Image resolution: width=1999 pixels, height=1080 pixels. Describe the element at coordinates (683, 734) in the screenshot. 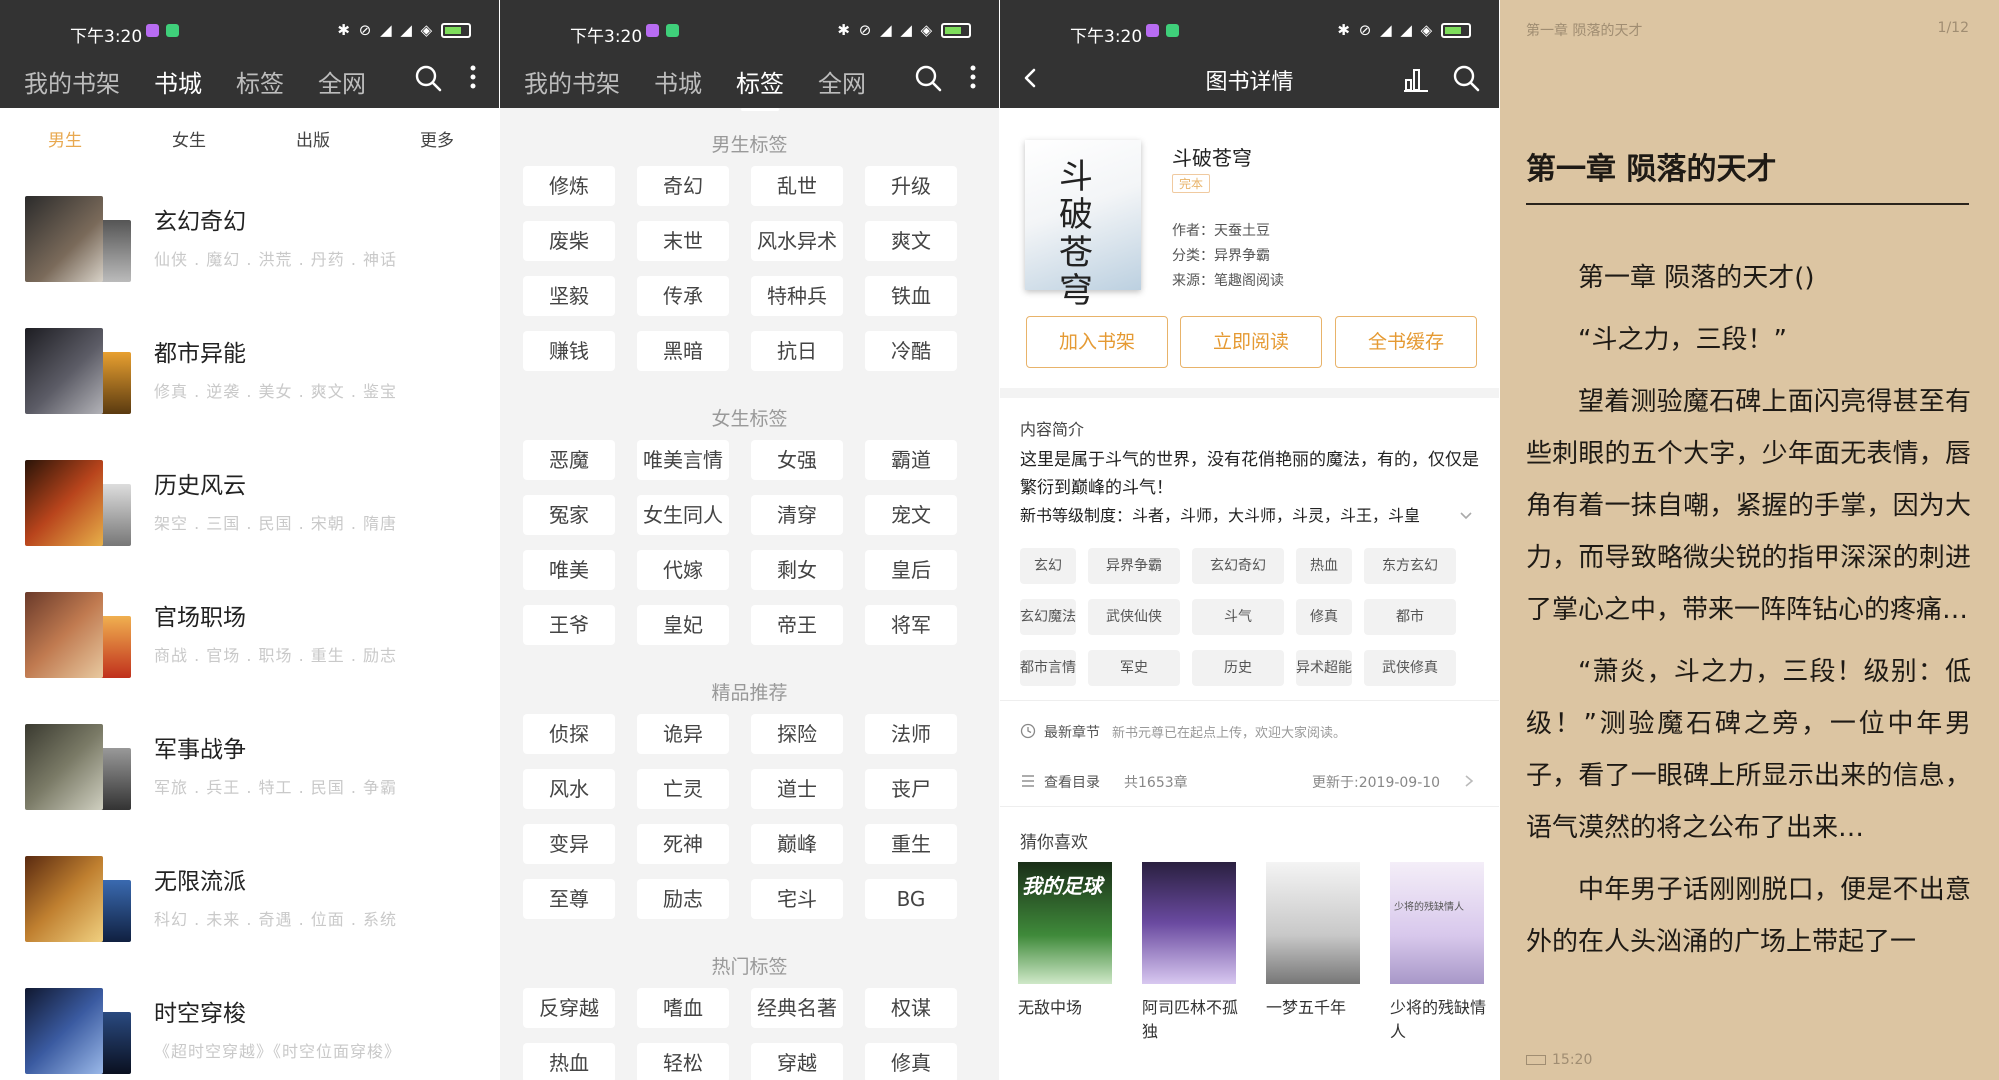

I see `tag-chip: 诡异` at that location.